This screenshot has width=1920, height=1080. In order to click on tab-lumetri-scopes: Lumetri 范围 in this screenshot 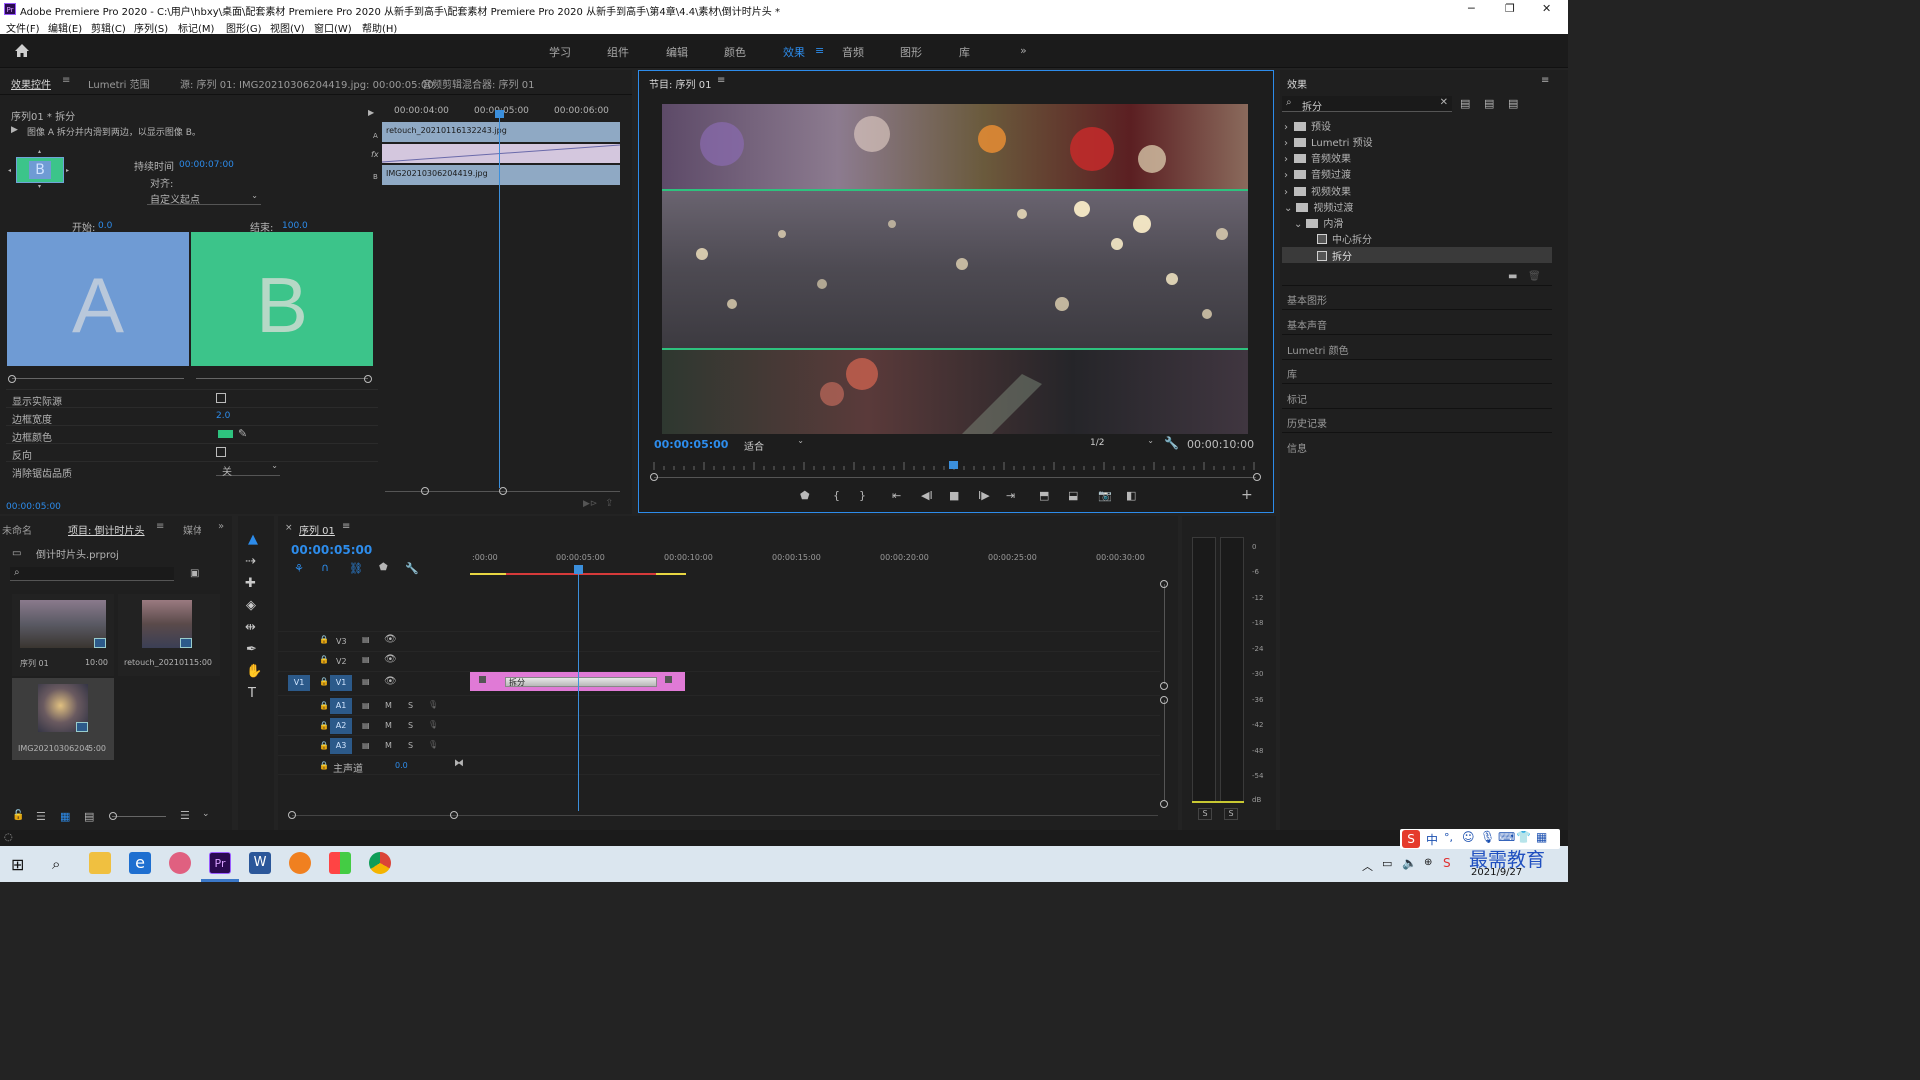, I will do `click(119, 83)`.